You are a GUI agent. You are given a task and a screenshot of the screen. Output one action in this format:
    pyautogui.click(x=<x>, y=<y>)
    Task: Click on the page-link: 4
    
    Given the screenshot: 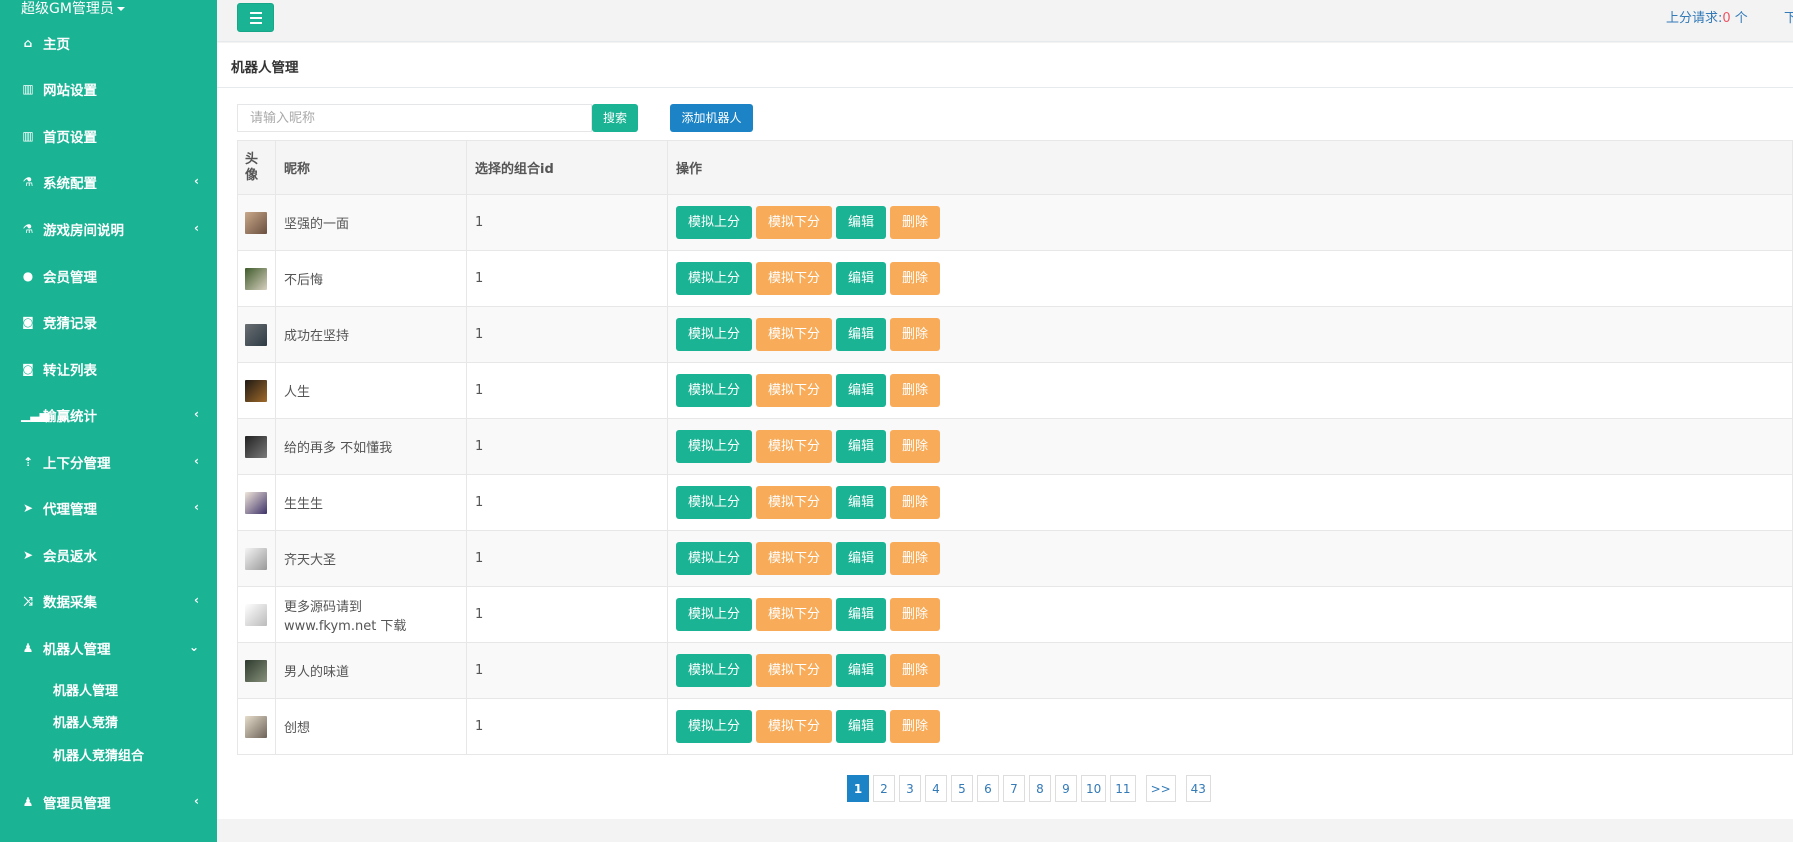 What is the action you would take?
    pyautogui.click(x=936, y=788)
    